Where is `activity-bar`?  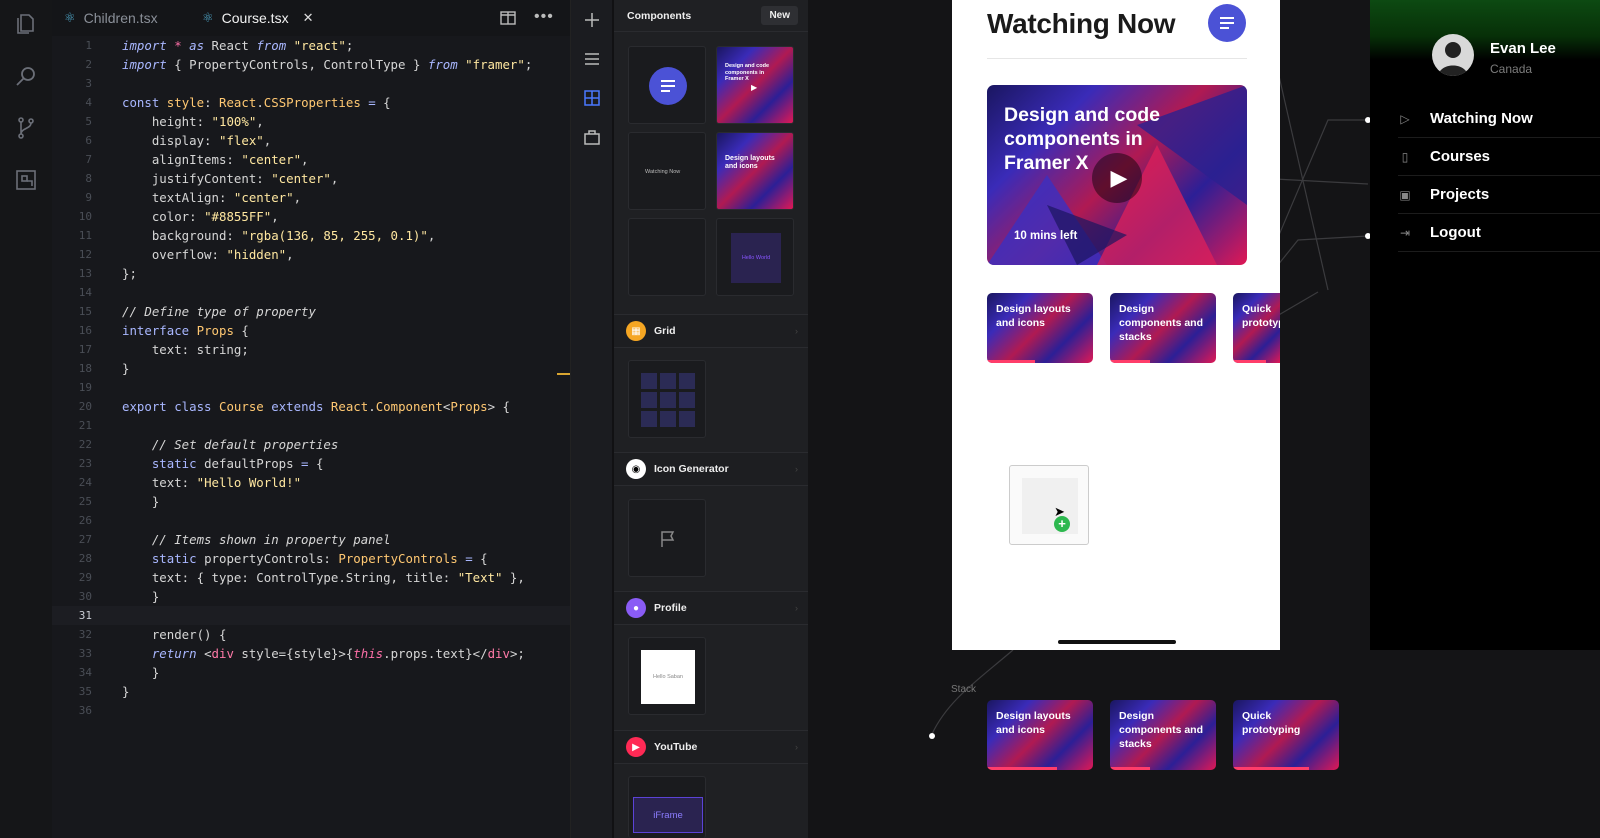 activity-bar is located at coordinates (26, 419).